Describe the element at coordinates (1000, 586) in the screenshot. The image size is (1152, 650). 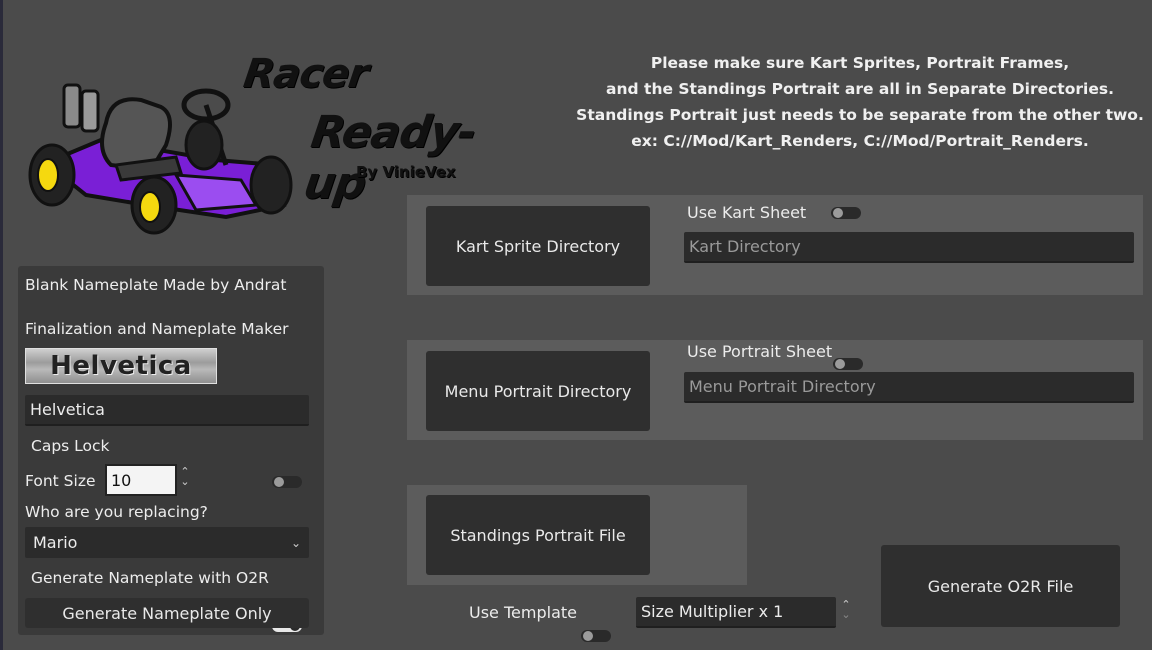
I see `generate-o2r-file-button: Generate O2R File` at that location.